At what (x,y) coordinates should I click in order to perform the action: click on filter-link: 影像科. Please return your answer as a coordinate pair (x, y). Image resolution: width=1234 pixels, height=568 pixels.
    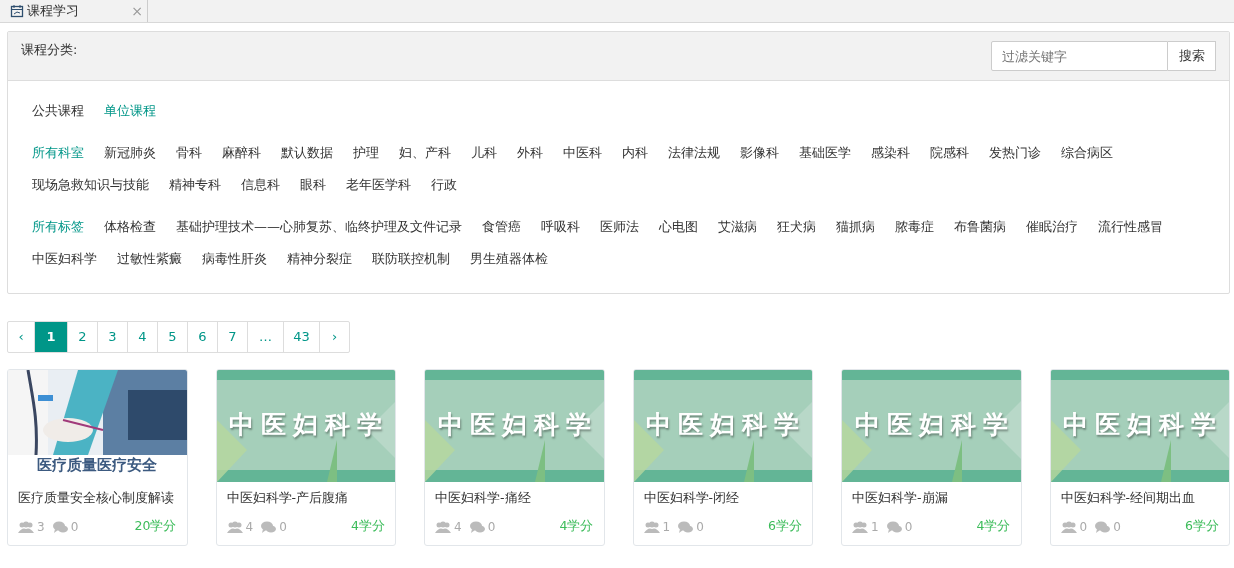
    Looking at the image, I should click on (759, 153).